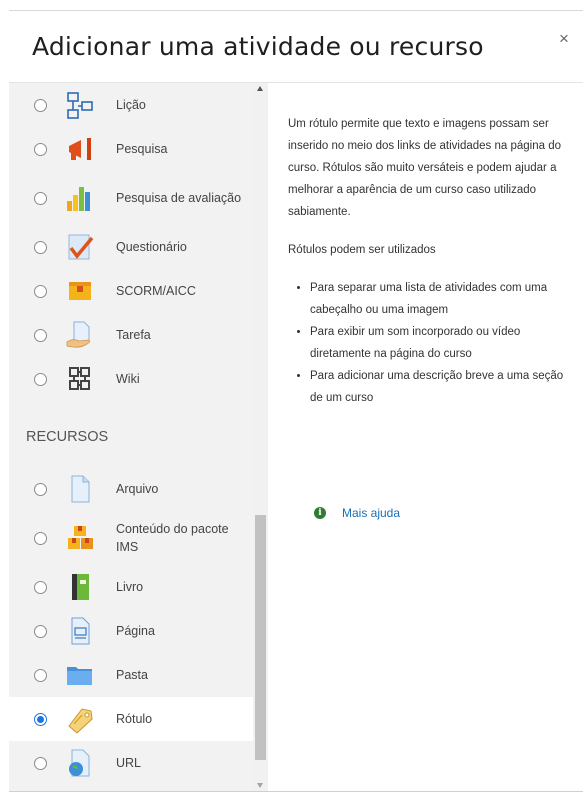  I want to click on radio-livro, so click(40, 587).